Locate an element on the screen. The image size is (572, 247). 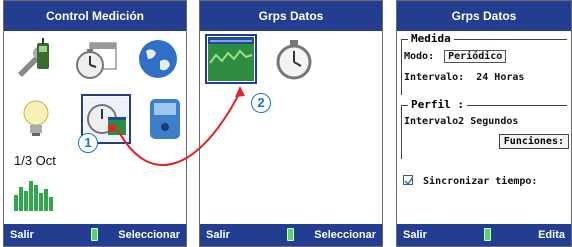
step-marker-2: 2 is located at coordinates (261, 103).